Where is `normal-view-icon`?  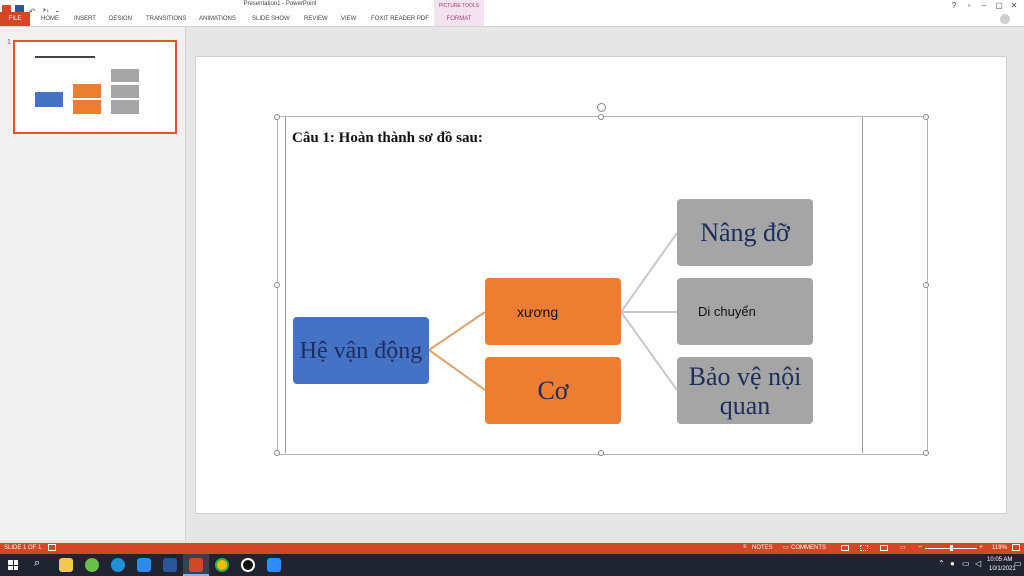 normal-view-icon is located at coordinates (845, 548).